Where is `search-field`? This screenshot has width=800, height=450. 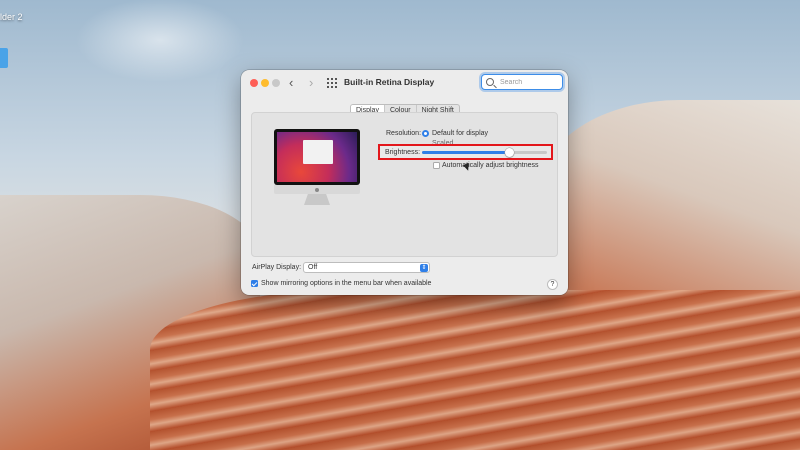
search-field is located at coordinates (522, 82).